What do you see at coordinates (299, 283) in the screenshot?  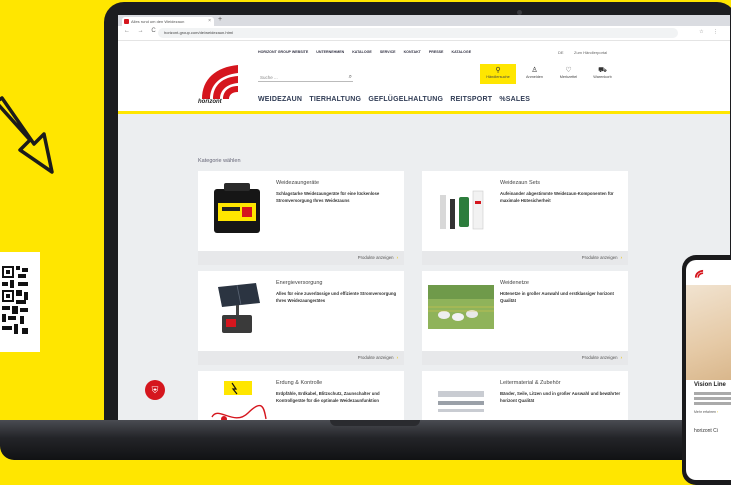 I see `card-title: Energieversorgung` at bounding box center [299, 283].